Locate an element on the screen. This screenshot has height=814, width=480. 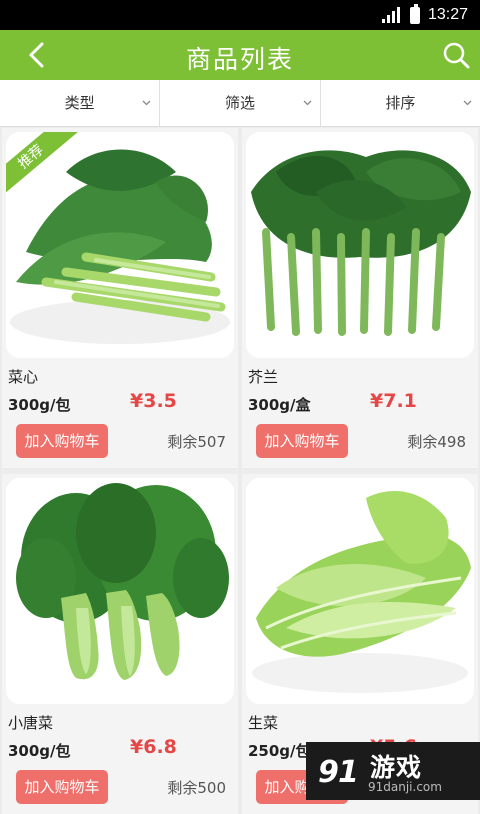
site-logo-icon: 9 1 is located at coordinates (338, 771).